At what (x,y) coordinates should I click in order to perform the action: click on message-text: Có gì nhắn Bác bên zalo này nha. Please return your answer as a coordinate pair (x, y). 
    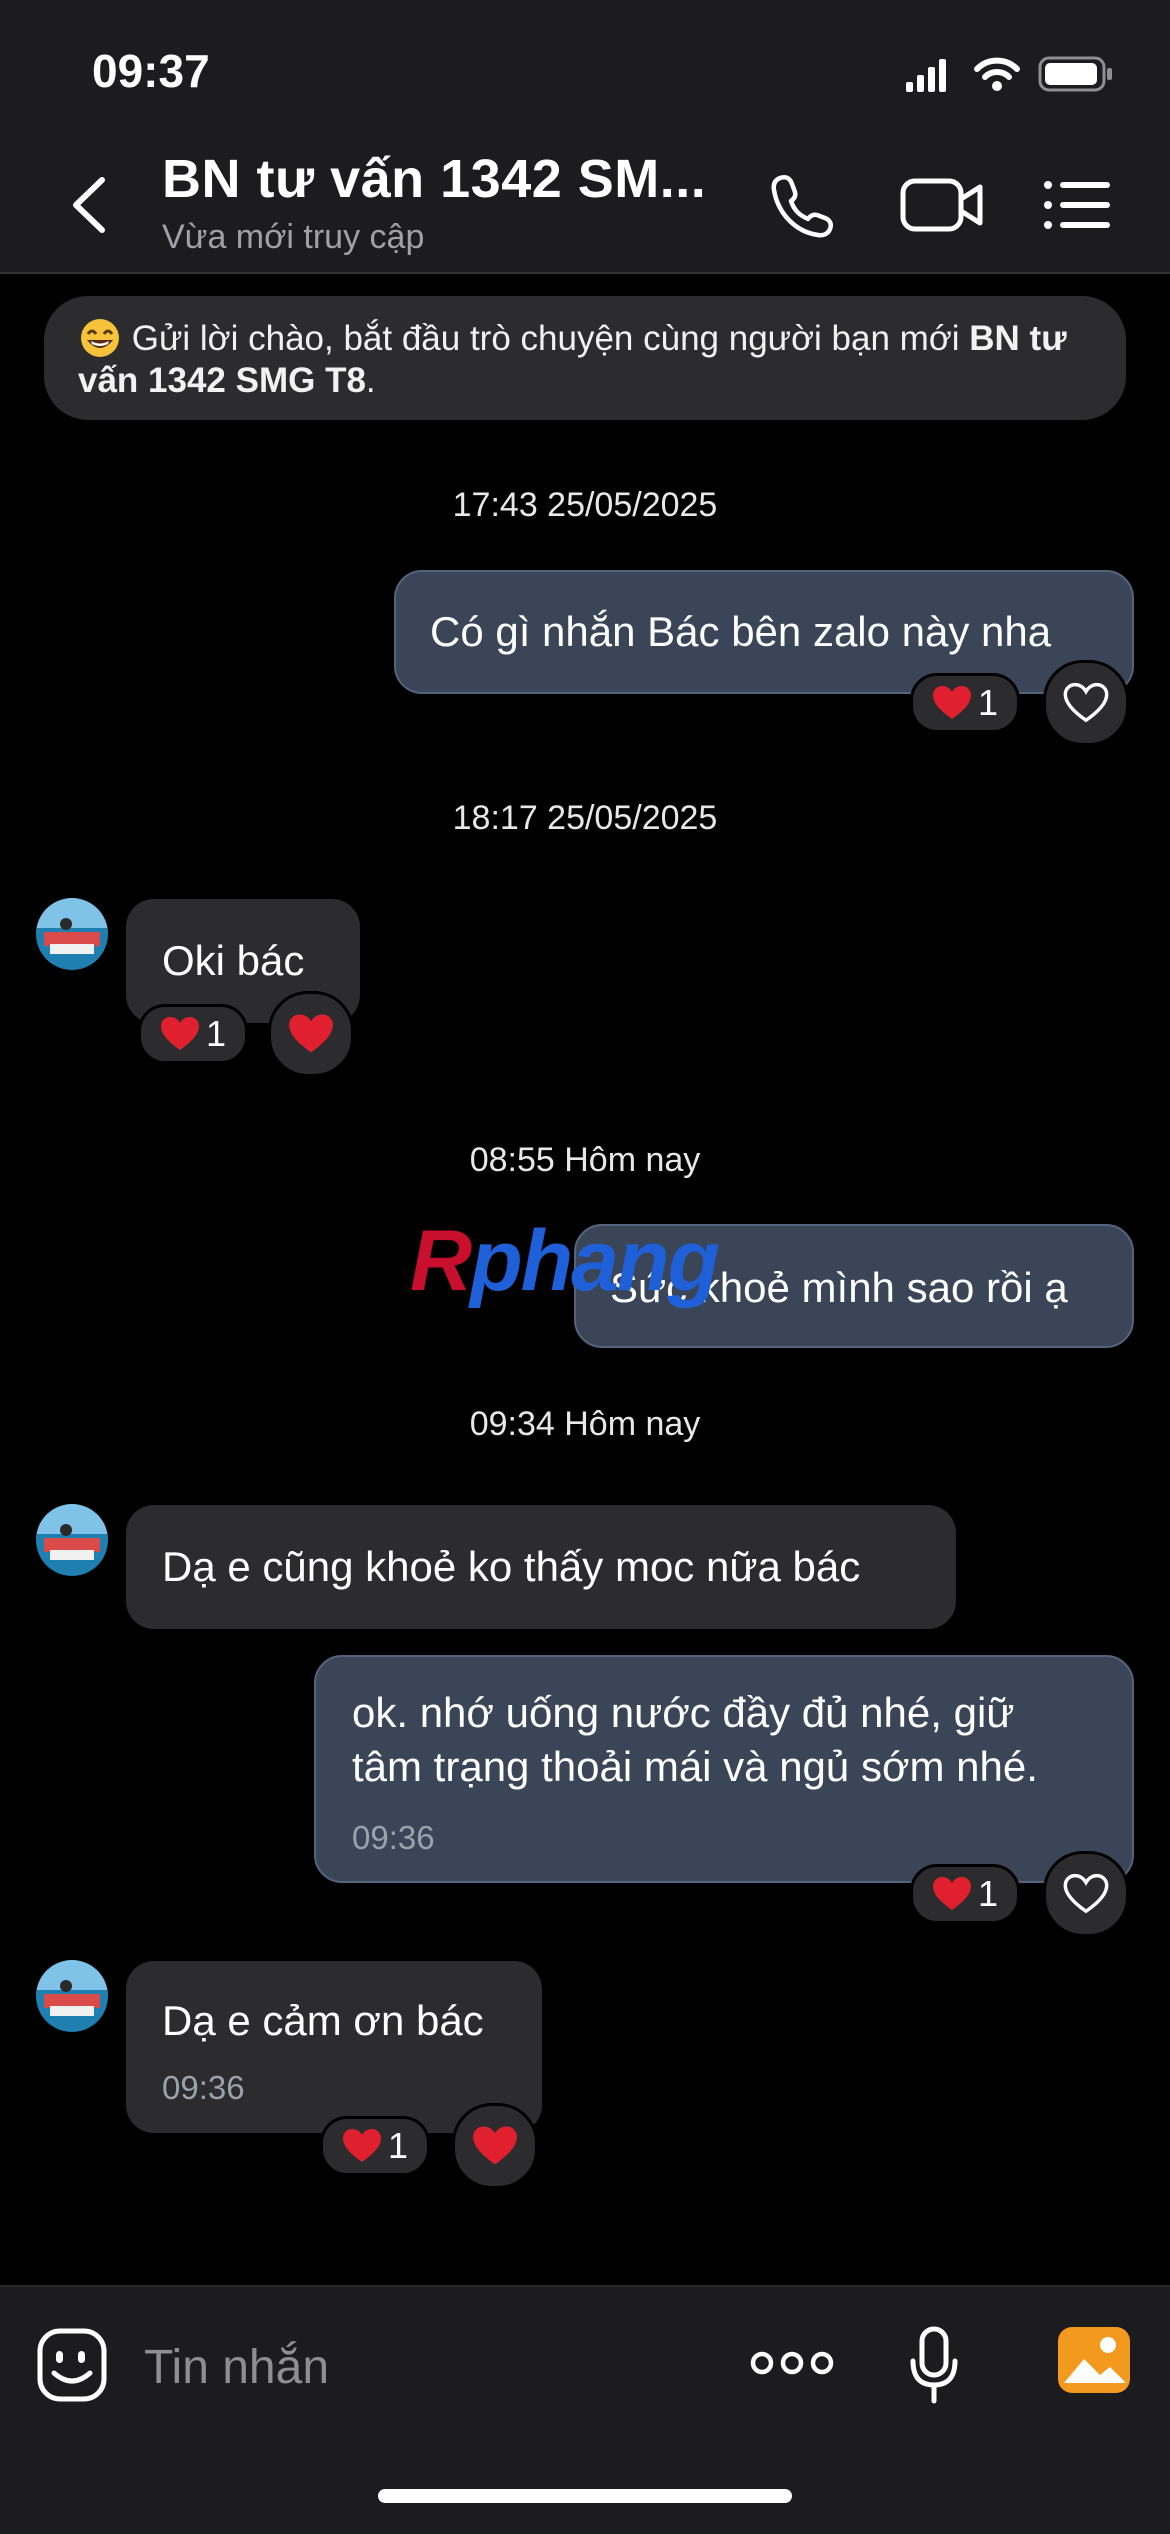
    Looking at the image, I should click on (741, 631).